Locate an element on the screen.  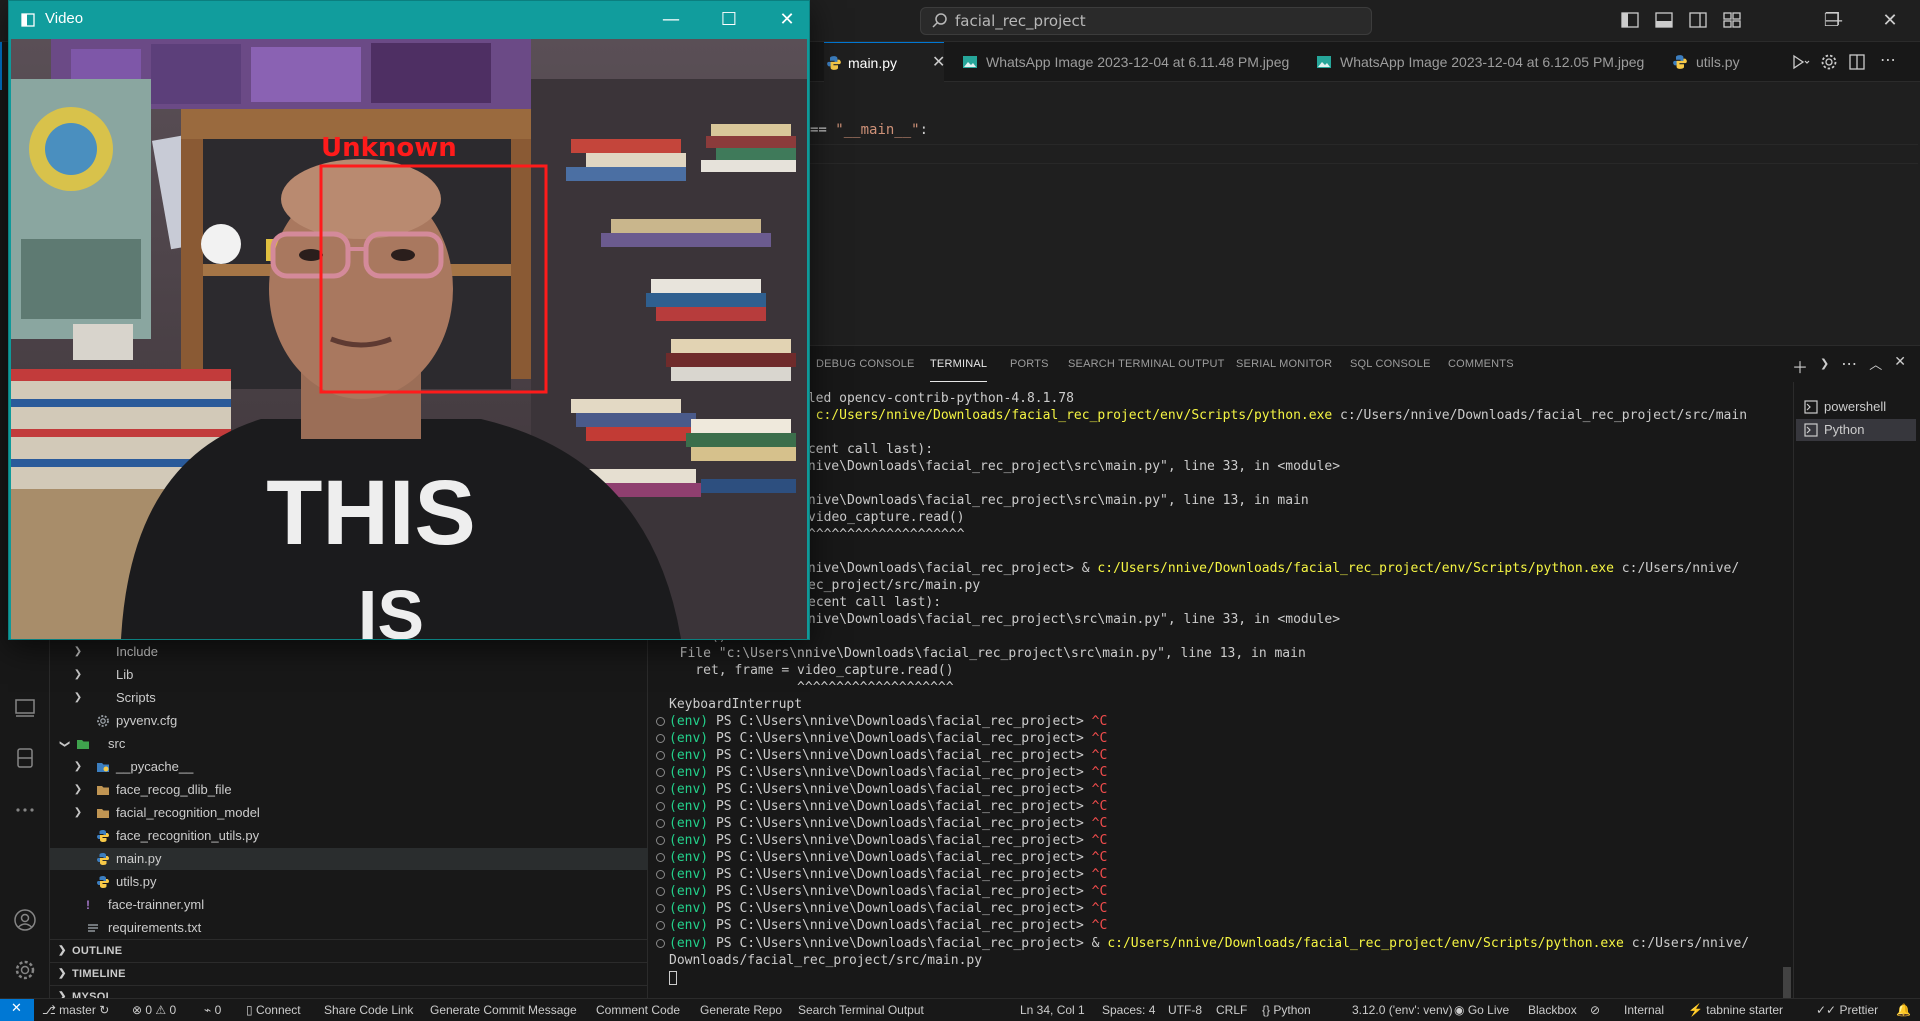
terminal-ctrl-c-token: ^C is located at coordinates (1099, 789).